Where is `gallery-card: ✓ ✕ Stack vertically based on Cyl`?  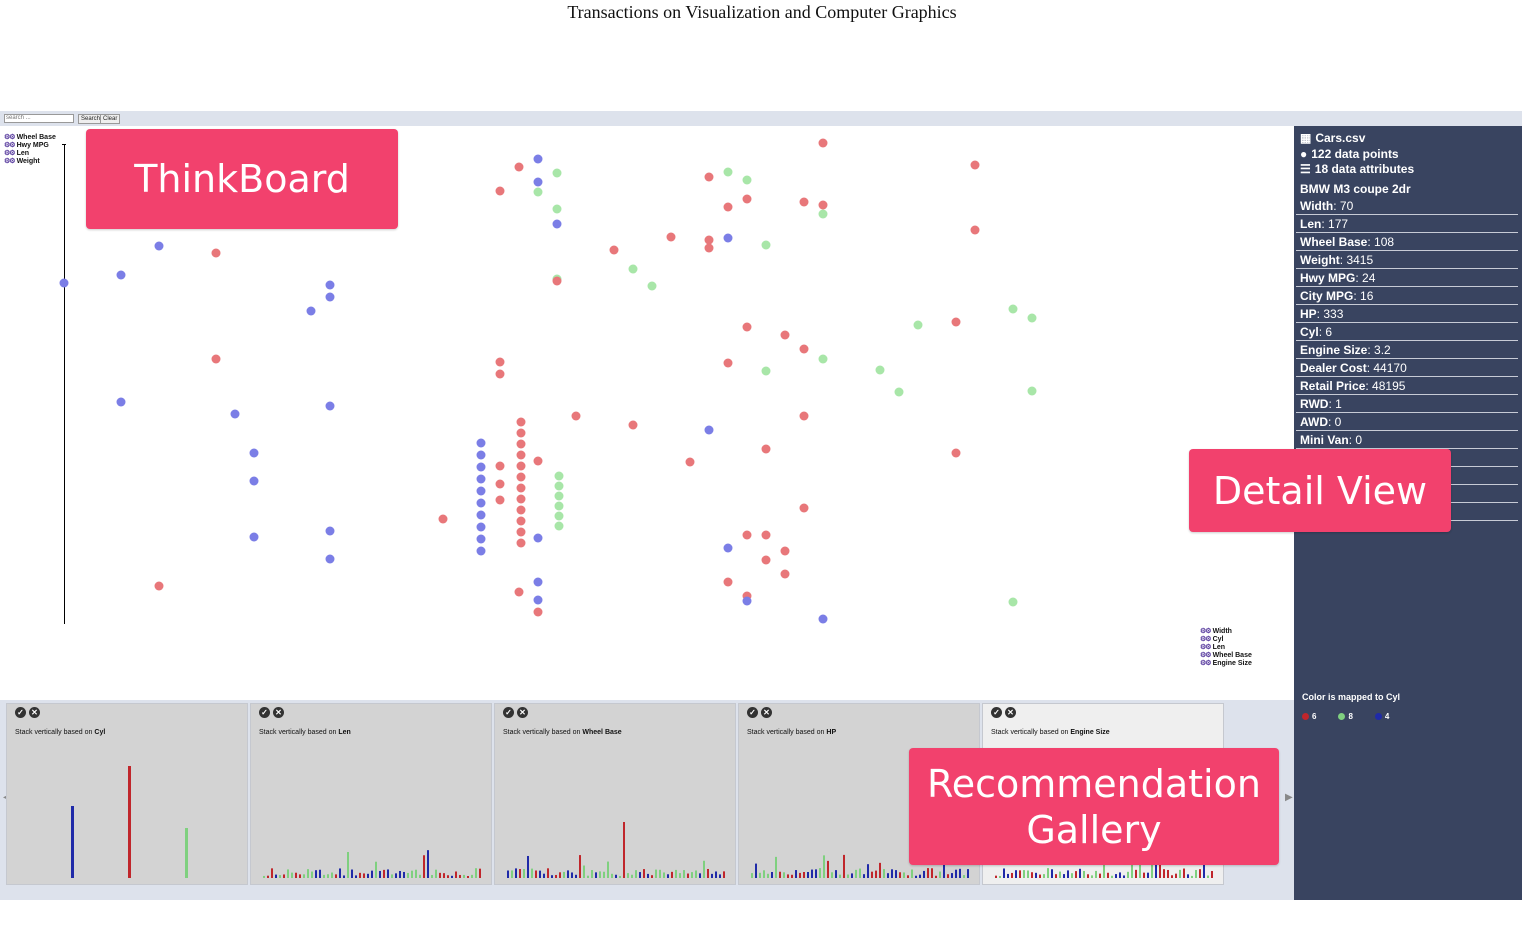 gallery-card: ✓ ✕ Stack vertically based on Cyl is located at coordinates (127, 794).